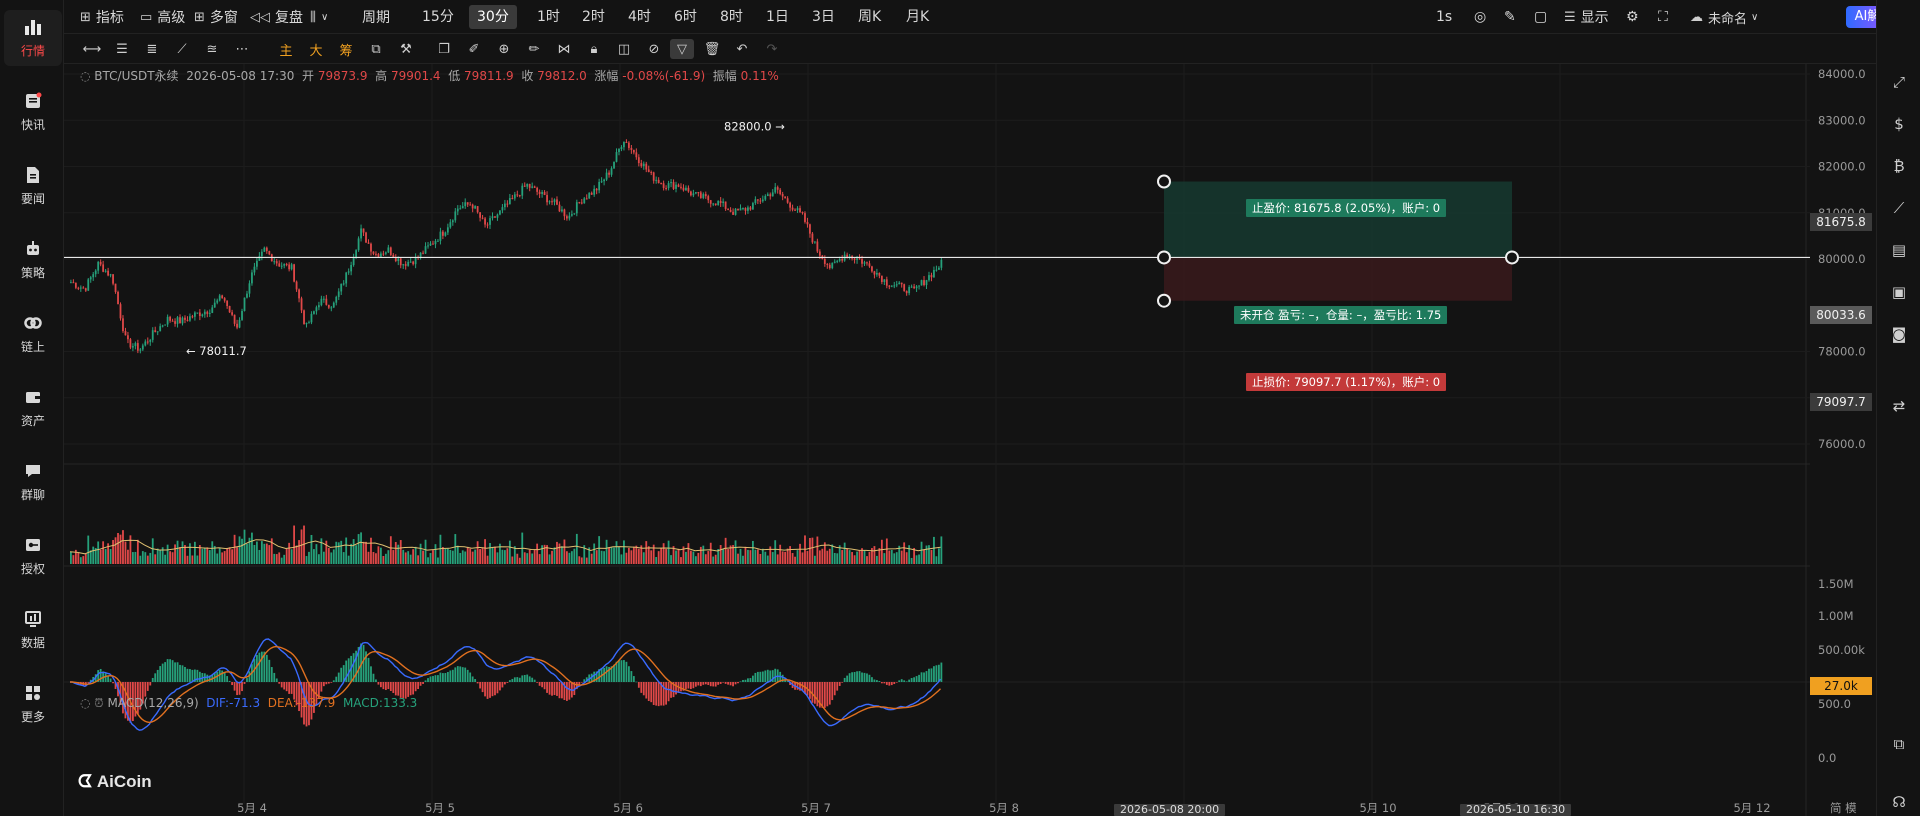 The height and width of the screenshot is (816, 1920). I want to click on interval-button: 1s, so click(1444, 17).